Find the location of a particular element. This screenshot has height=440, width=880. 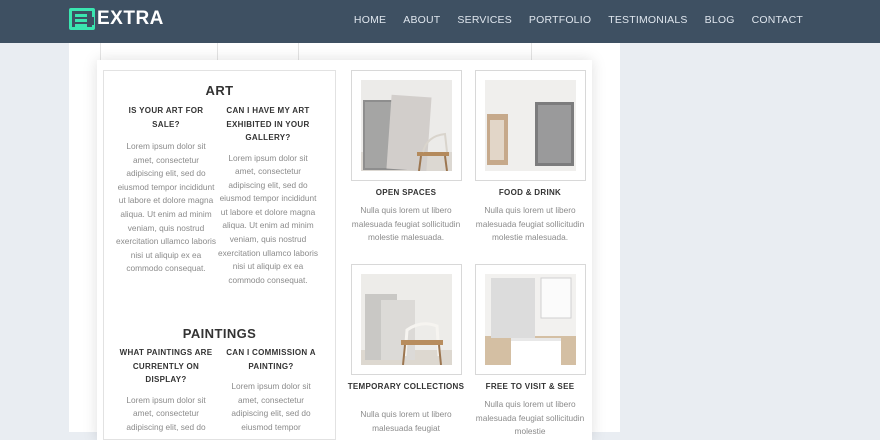

feature-title: OPEN SPACES is located at coordinates (406, 192).